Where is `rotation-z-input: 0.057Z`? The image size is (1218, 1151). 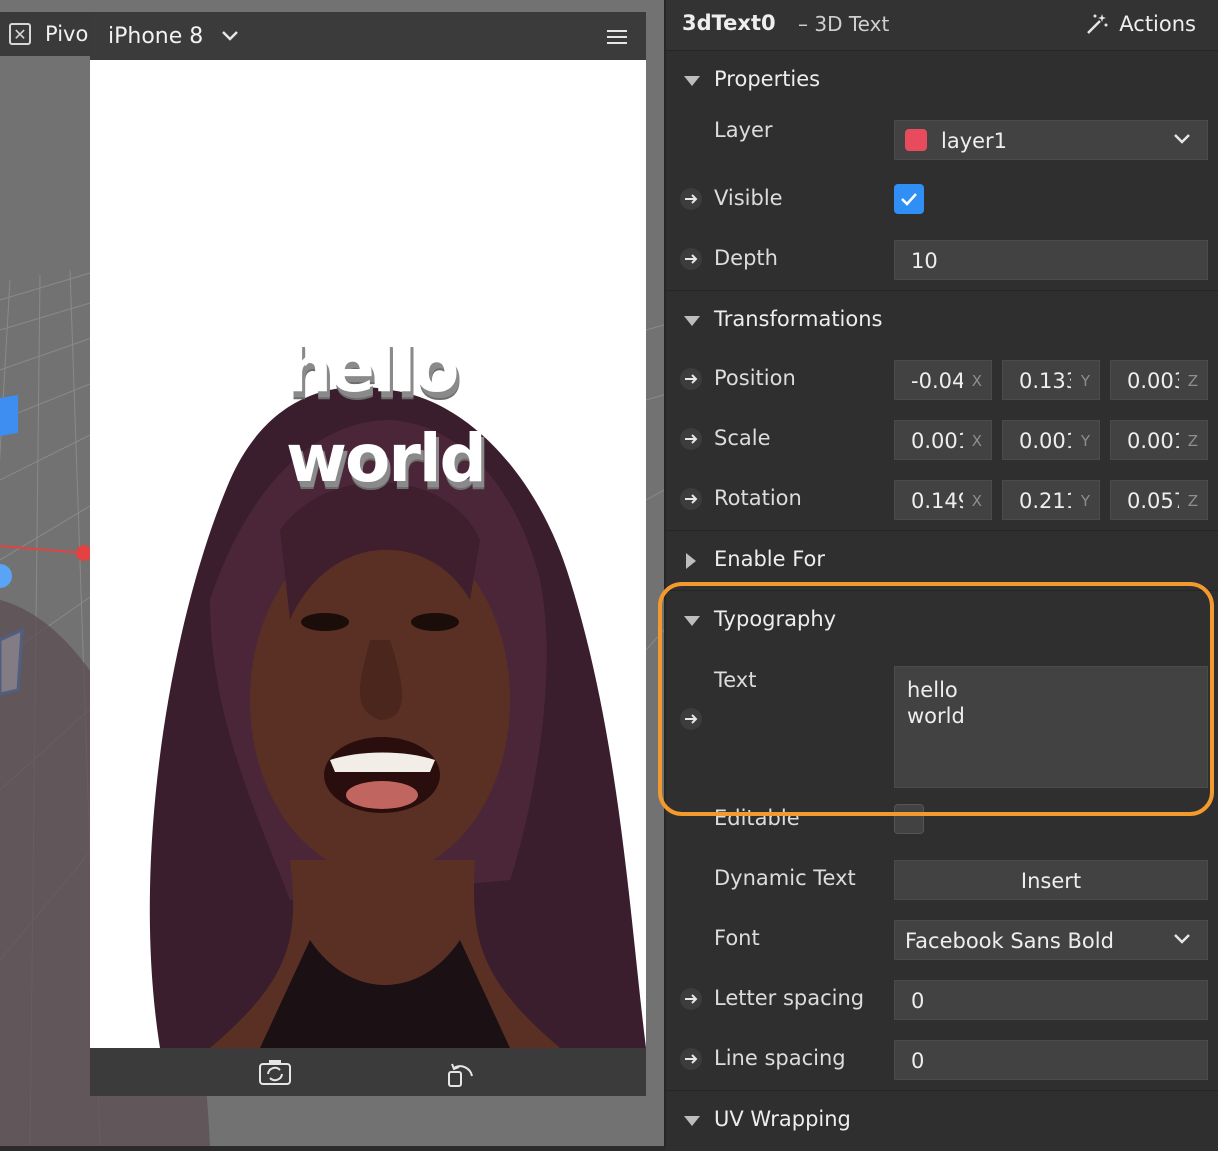
rotation-z-input: 0.057Z is located at coordinates (1159, 500).